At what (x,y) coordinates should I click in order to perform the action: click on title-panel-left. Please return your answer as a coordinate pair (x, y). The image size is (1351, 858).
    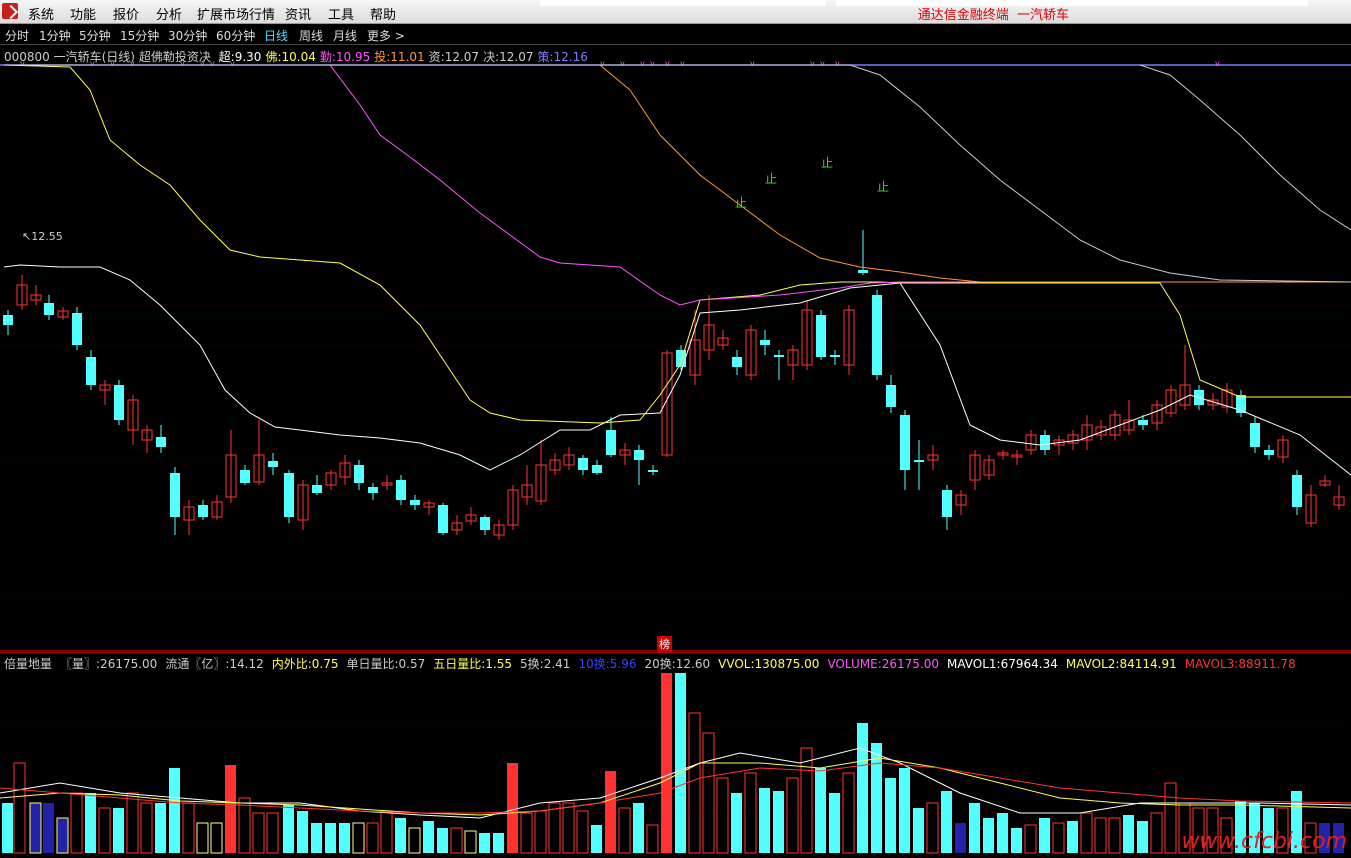
    Looking at the image, I should click on (683, 3).